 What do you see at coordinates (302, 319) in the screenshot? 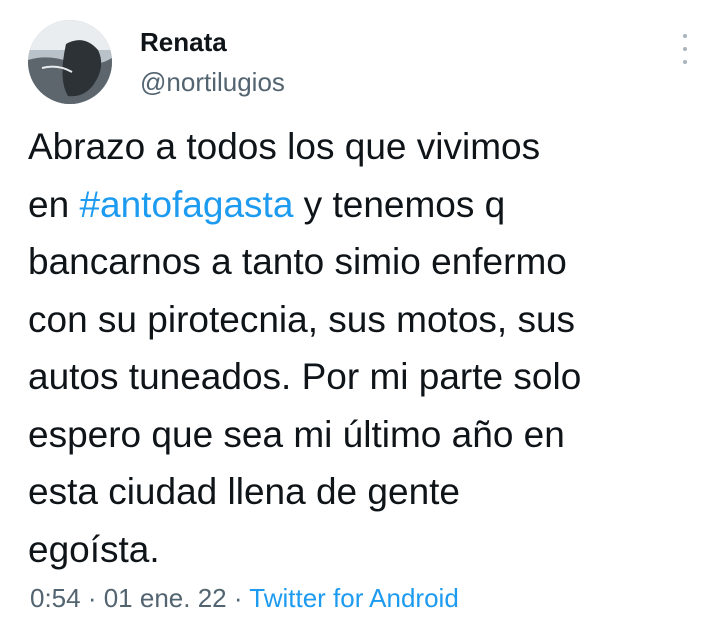
I see `tweet-line: con su pirotecnia, sus motos, sus` at bounding box center [302, 319].